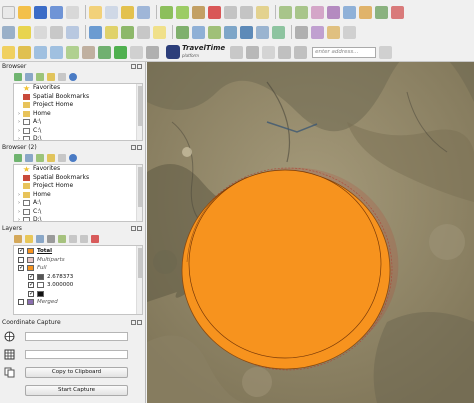 This screenshot has height=403, width=474. What do you see at coordinates (195, 52) in the screenshot?
I see `traveltime-logo: TravelTime platform` at bounding box center [195, 52].